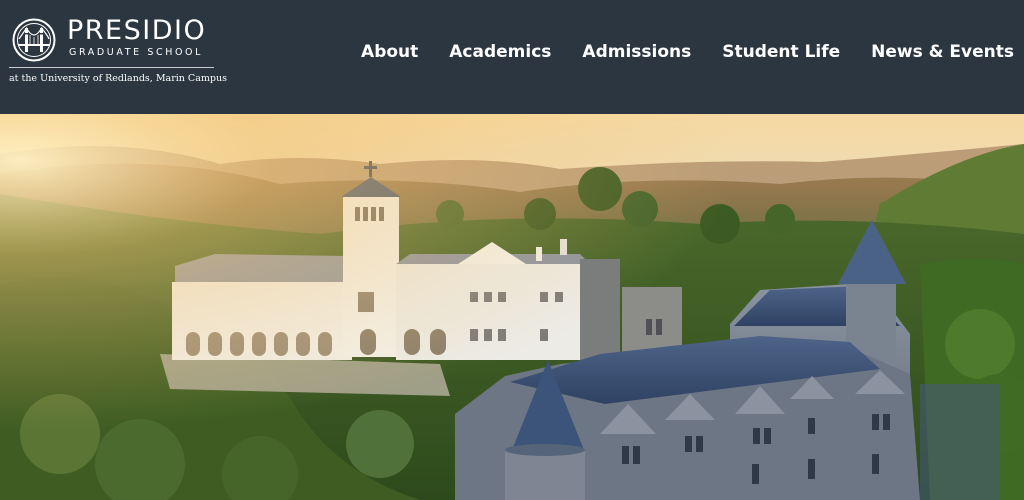 The width and height of the screenshot is (1024, 500). Describe the element at coordinates (942, 52) in the screenshot. I see `nav-item-news-events: News & Events` at that location.